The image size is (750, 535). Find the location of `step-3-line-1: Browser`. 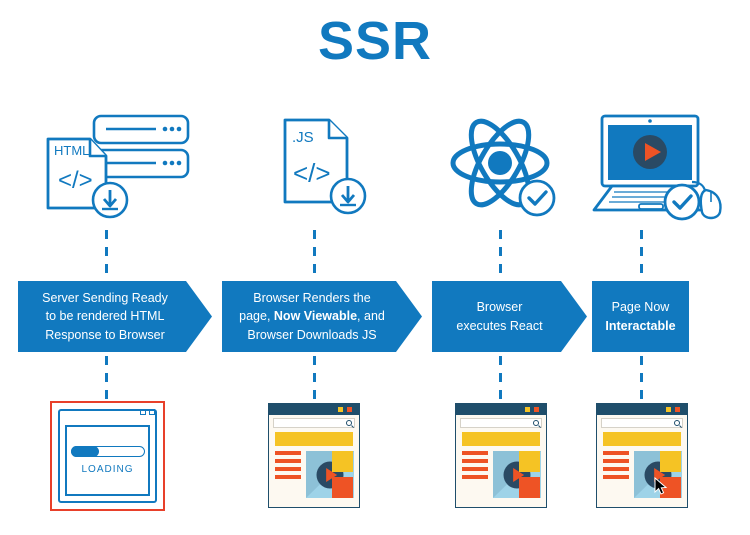

step-3-line-1: Browser is located at coordinates (499, 307).